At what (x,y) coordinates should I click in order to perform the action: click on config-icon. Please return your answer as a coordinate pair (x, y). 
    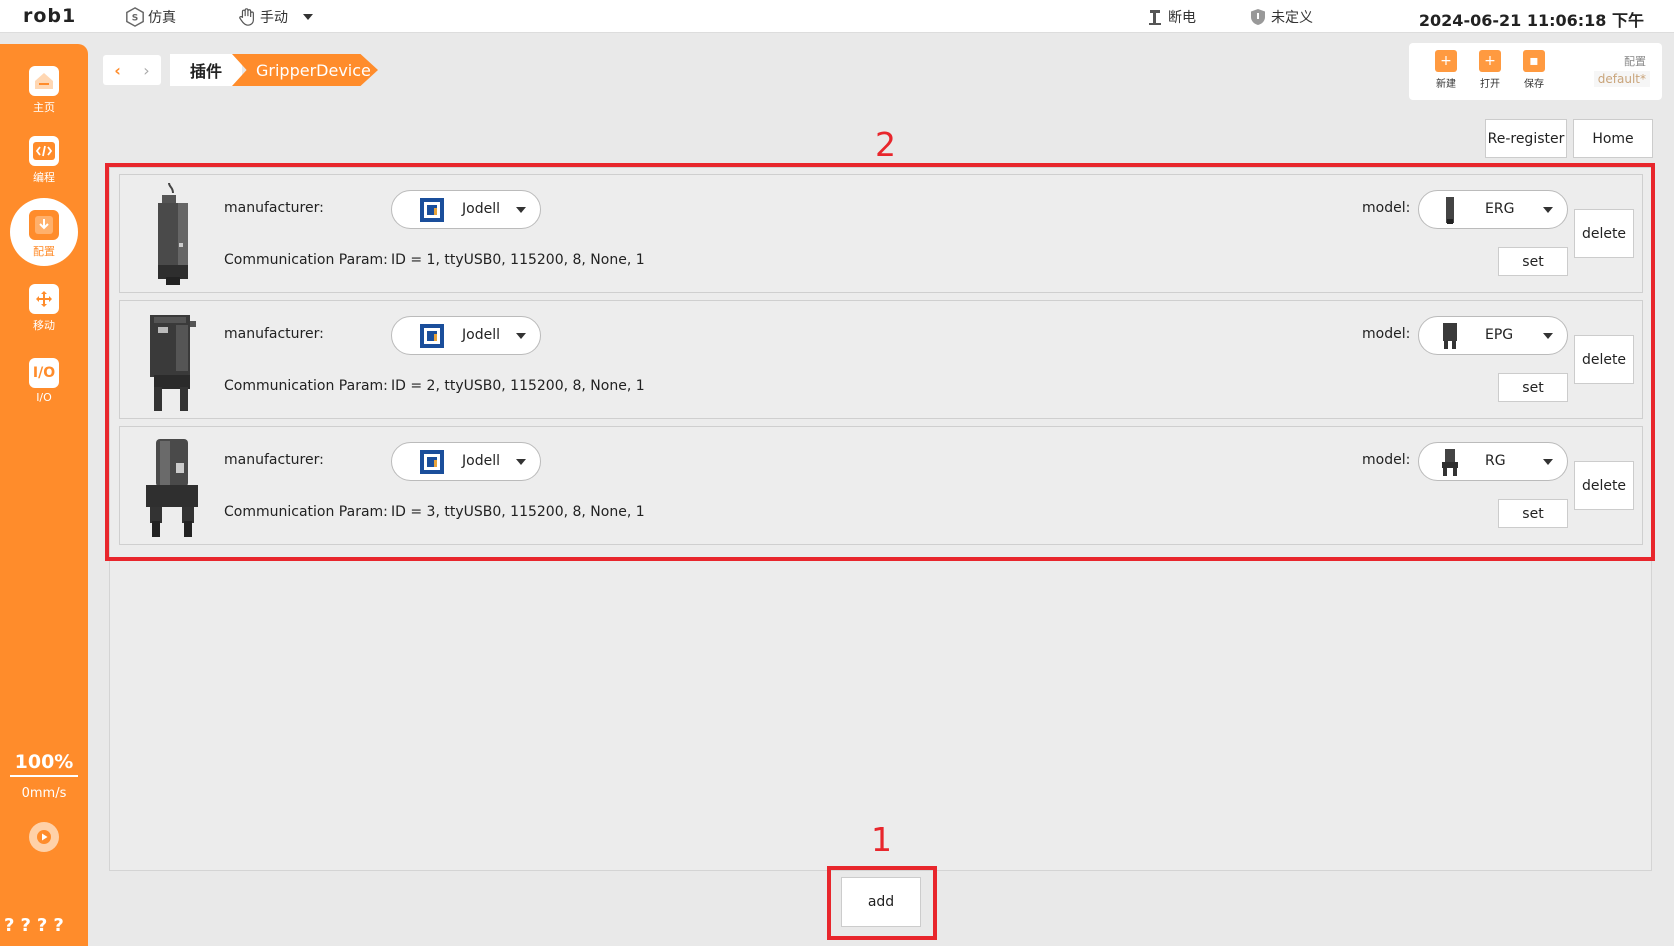
    Looking at the image, I should click on (44, 225).